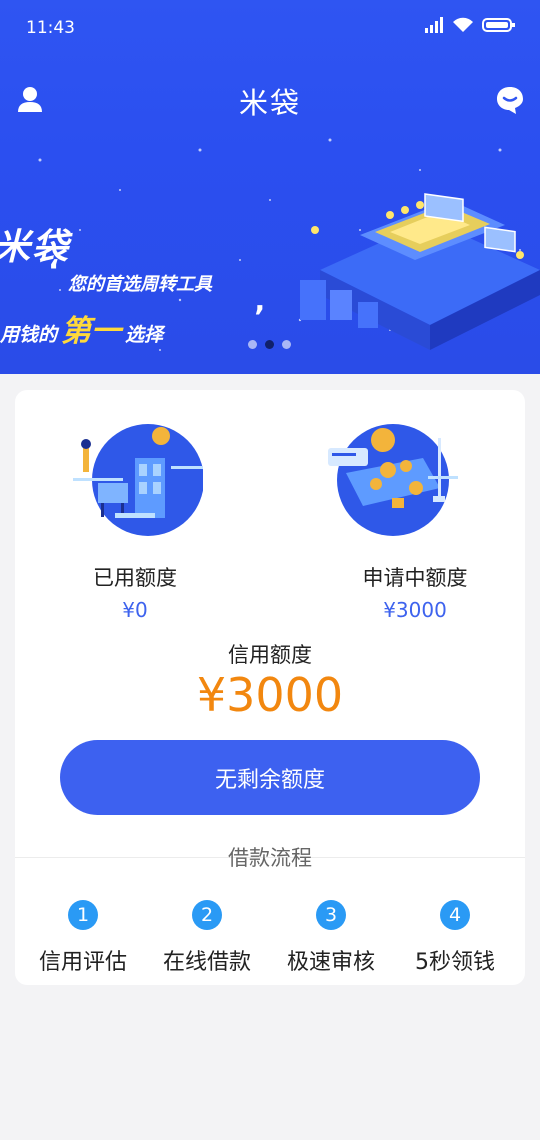  I want to click on banner-tagline: 您的首选周转工具, so click(140, 284).